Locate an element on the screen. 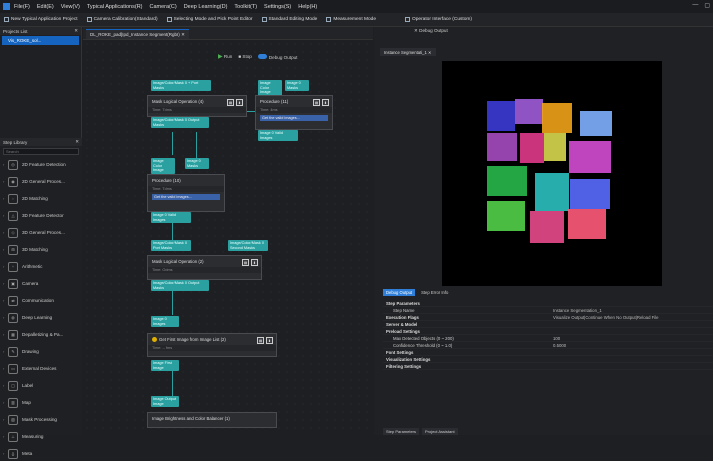 The image size is (713, 461). step-library-item-label: Meta is located at coordinates (27, 453).